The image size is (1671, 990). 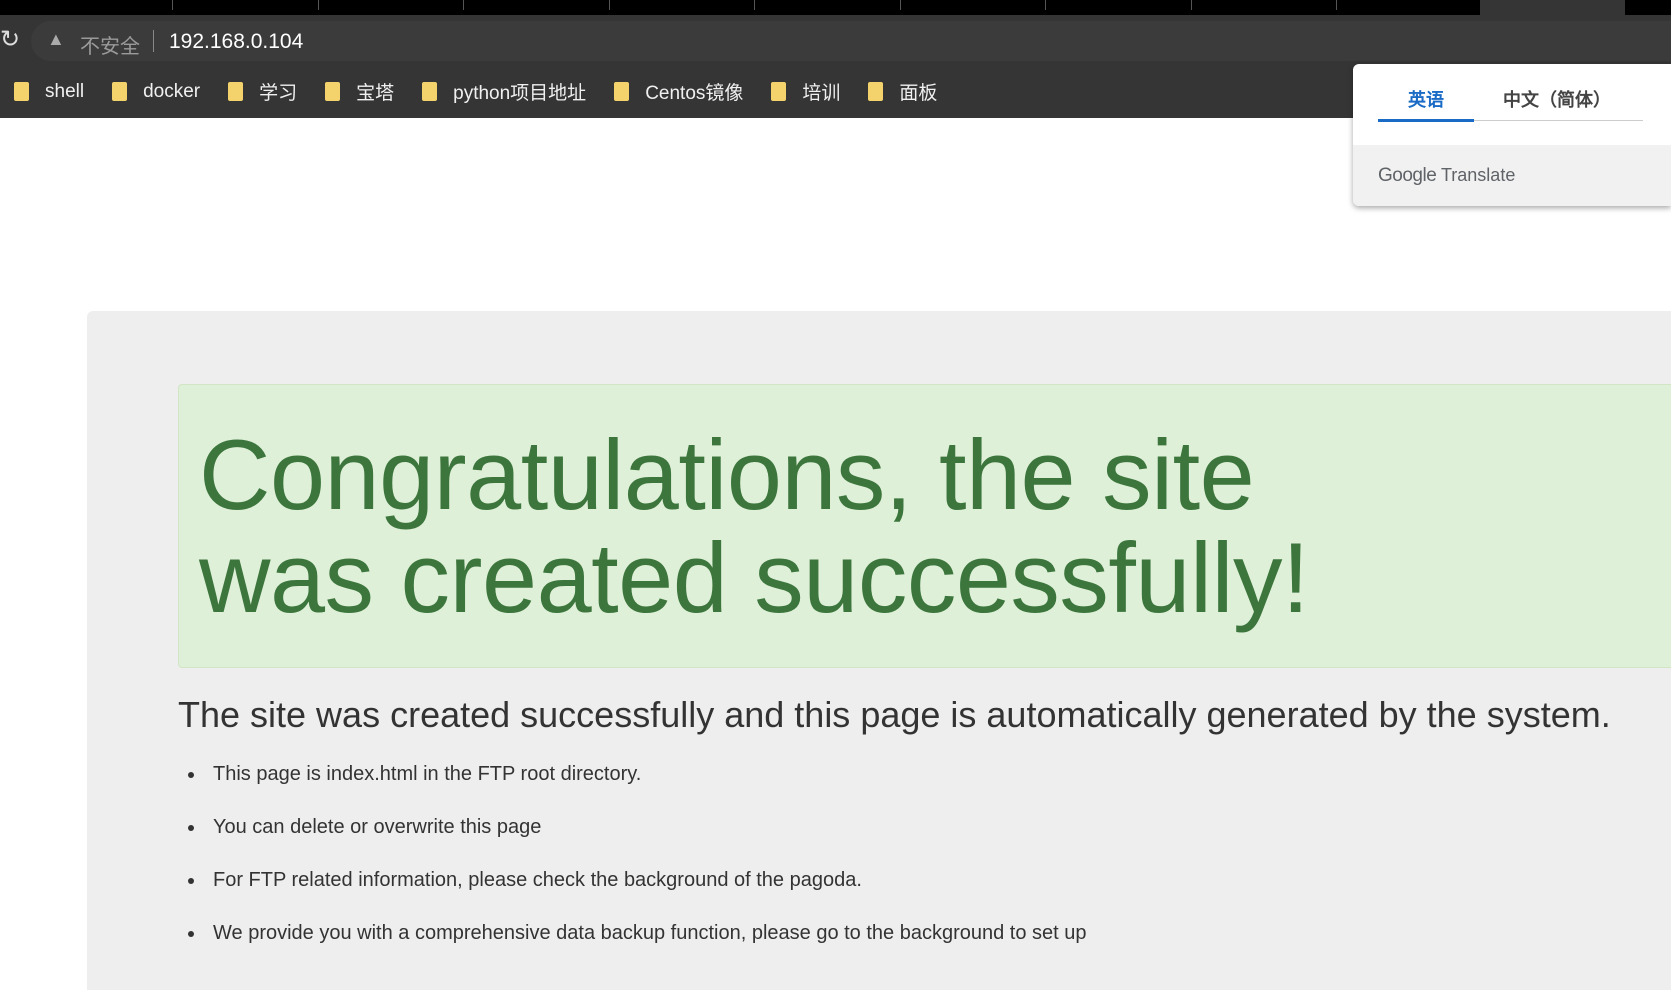 What do you see at coordinates (821, 93) in the screenshot?
I see `bookmark-label: 培训` at bounding box center [821, 93].